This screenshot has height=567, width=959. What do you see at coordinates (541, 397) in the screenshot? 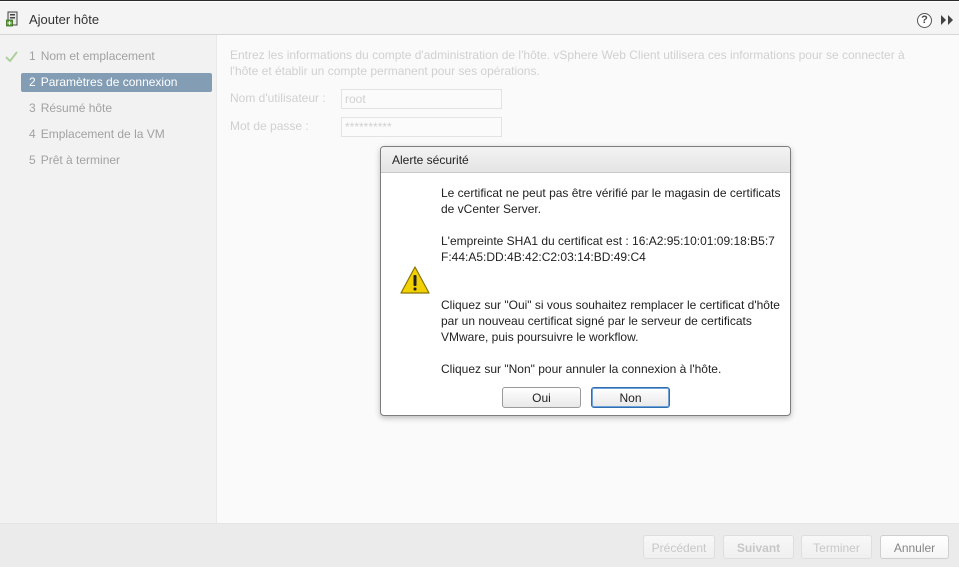
I see `yes-button: Oui` at bounding box center [541, 397].